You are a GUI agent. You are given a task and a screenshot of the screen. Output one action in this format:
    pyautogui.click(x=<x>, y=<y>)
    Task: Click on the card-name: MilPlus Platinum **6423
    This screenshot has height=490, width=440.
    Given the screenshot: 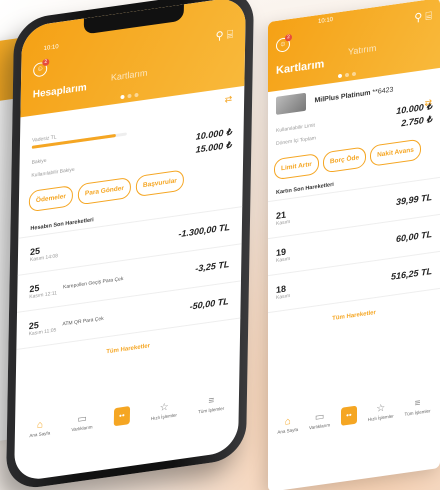 What is the action you would take?
    pyautogui.click(x=354, y=95)
    